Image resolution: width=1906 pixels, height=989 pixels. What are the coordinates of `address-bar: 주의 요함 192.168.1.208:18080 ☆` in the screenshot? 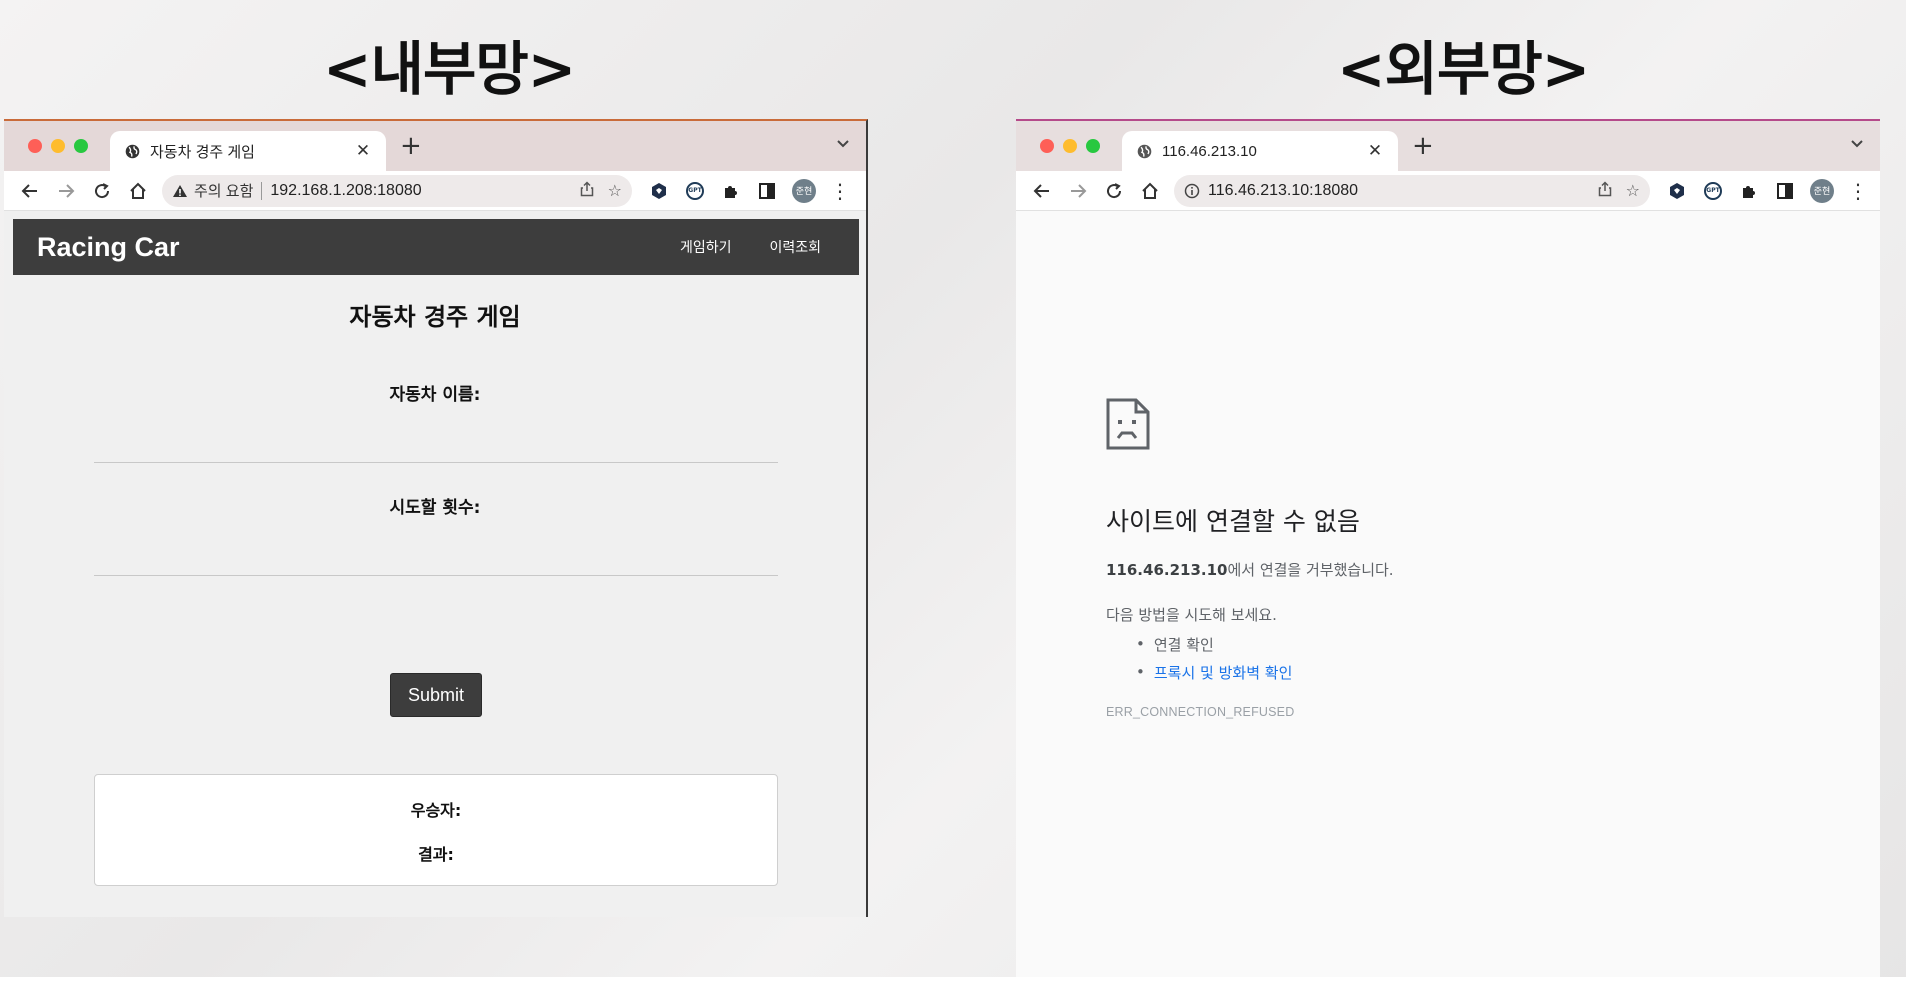 It's located at (397, 190).